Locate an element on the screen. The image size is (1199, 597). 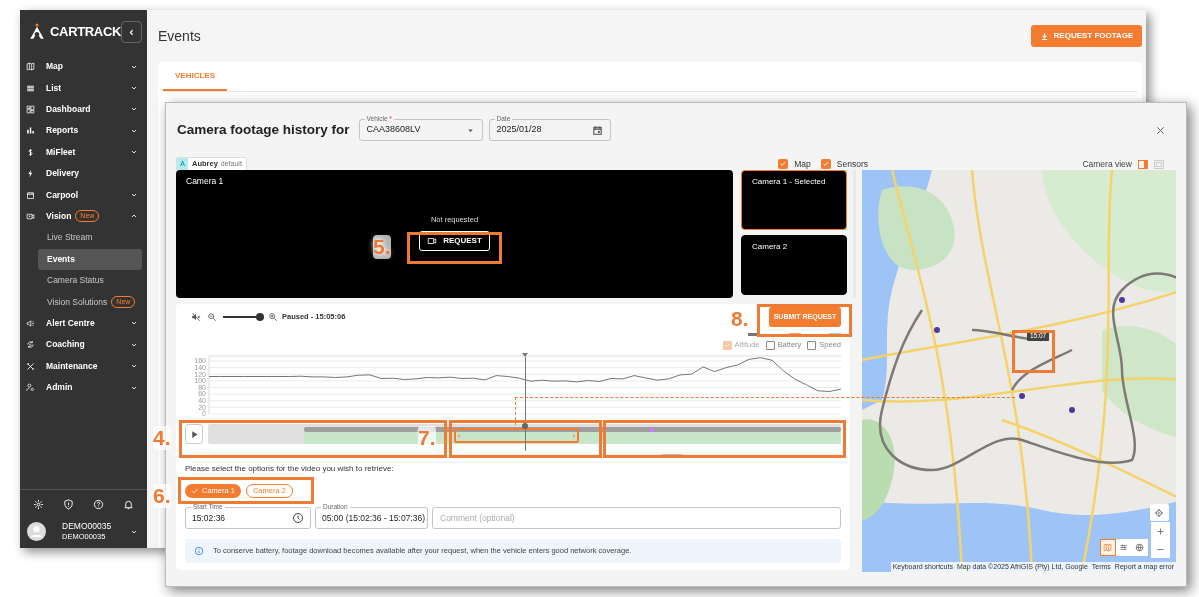
chevron-right-icon is located at coordinates (574, 435).